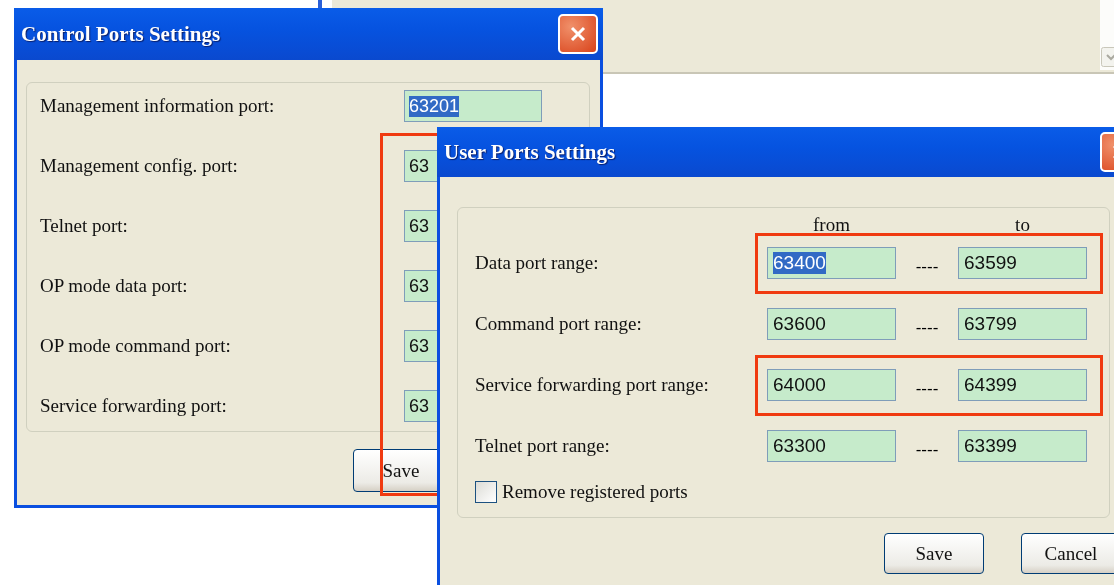 The width and height of the screenshot is (1114, 585). Describe the element at coordinates (543, 446) in the screenshot. I see `field-label: Telnet port range:` at that location.